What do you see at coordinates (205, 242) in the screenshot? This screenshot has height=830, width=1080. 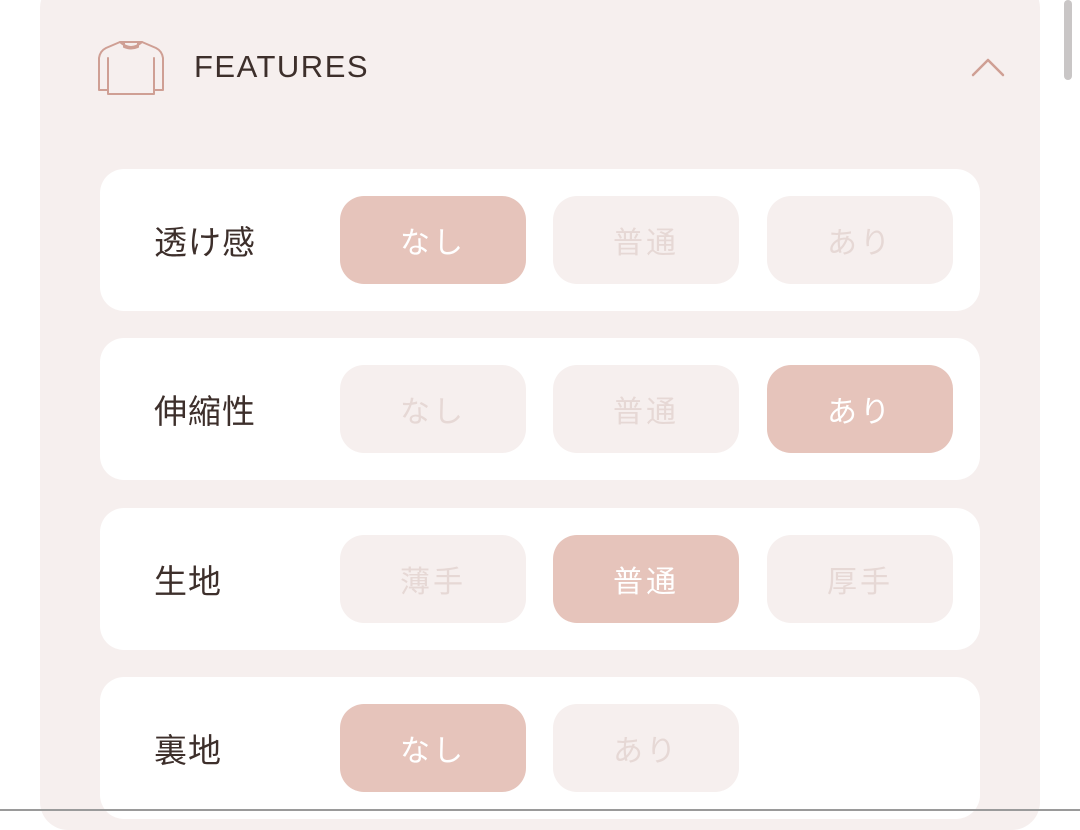 I see `row-label: 透け感` at bounding box center [205, 242].